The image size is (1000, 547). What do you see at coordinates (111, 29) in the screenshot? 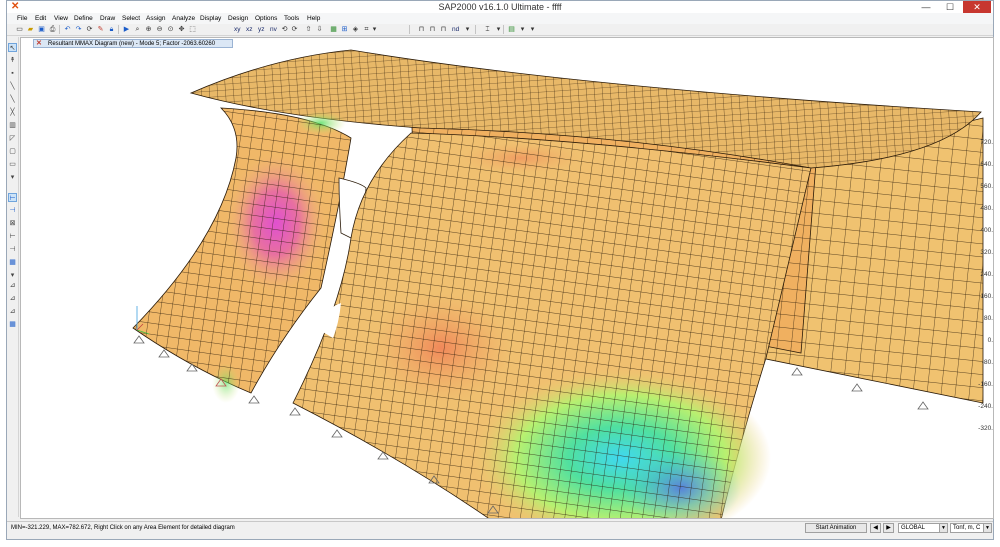
I see `lock-icon: 🔒︎` at bounding box center [111, 29].